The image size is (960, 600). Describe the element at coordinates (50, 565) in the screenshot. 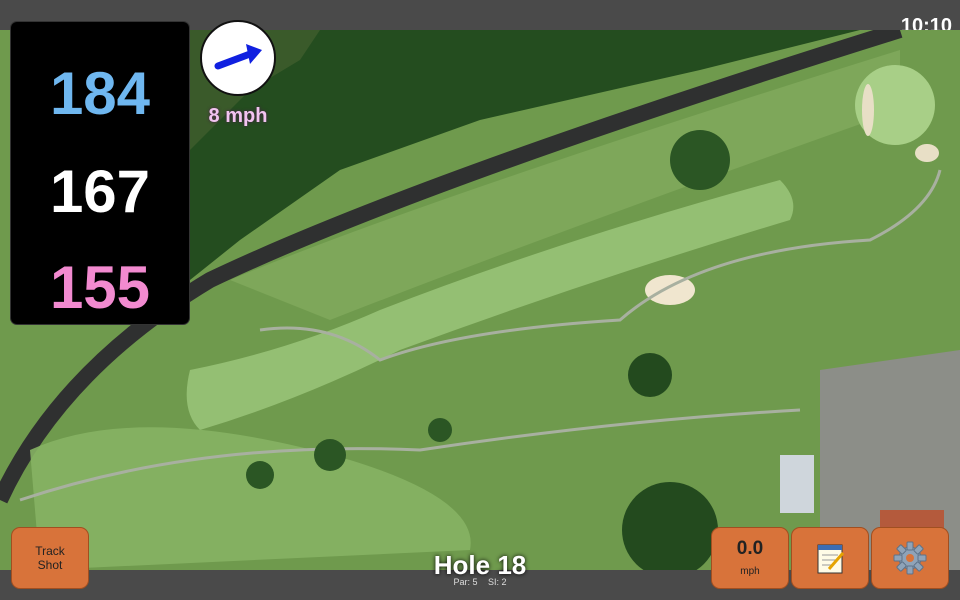

I see `track-label-line2: Shot` at that location.